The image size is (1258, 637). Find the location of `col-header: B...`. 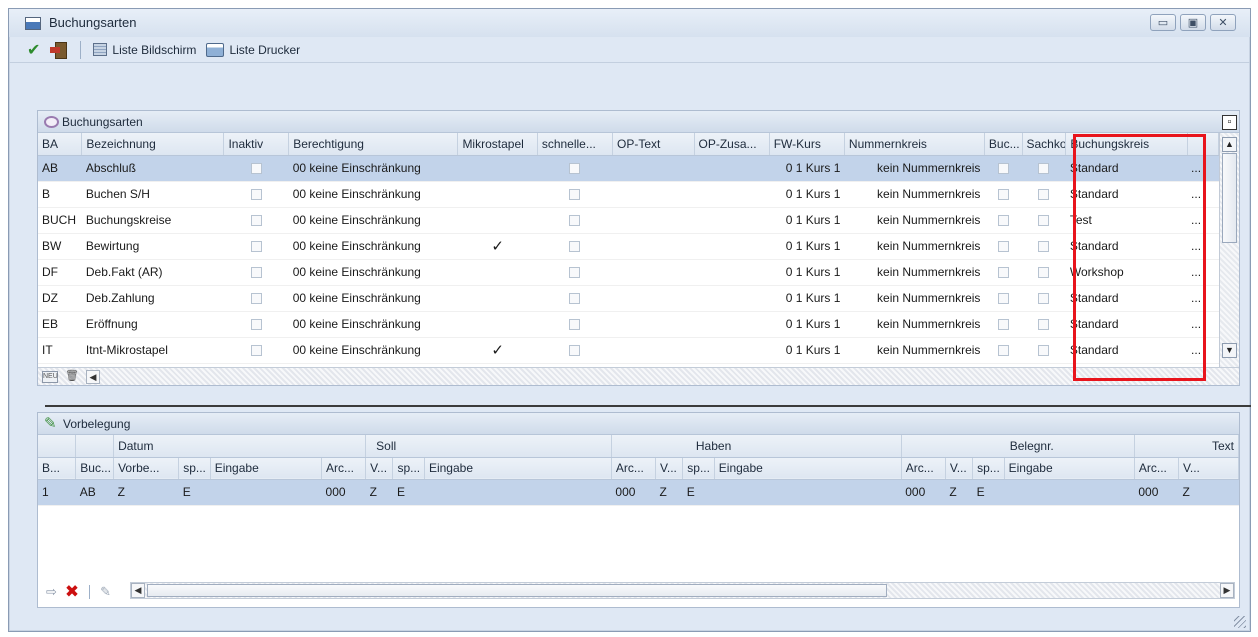

col-header: B... is located at coordinates (57, 468).